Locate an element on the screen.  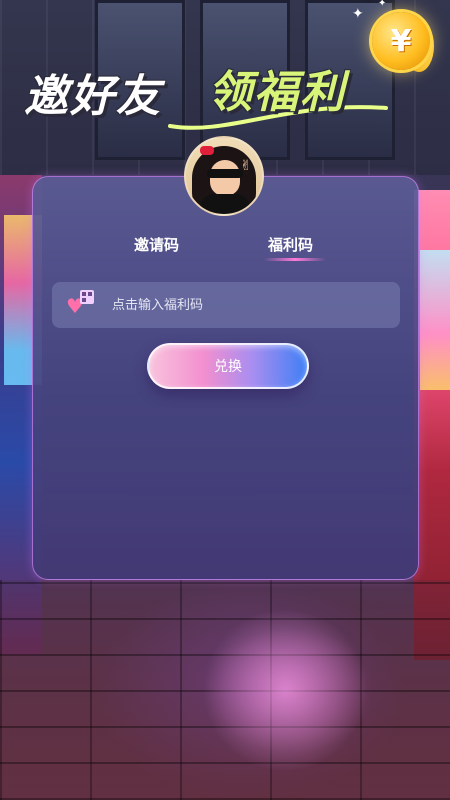
coin-symbol: ¥ is located at coordinates (401, 41).